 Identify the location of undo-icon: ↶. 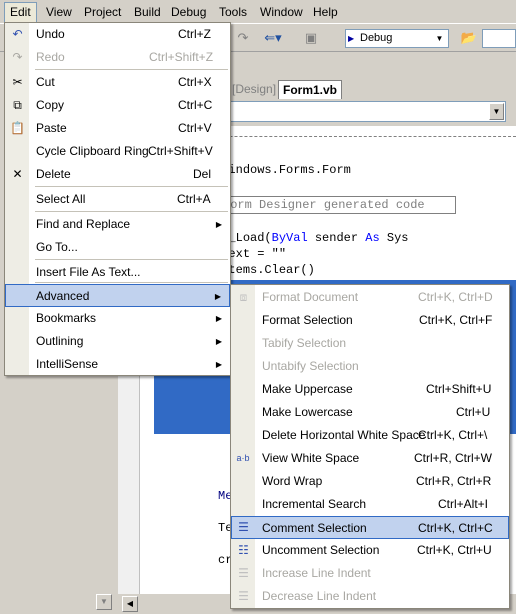
(17, 34).